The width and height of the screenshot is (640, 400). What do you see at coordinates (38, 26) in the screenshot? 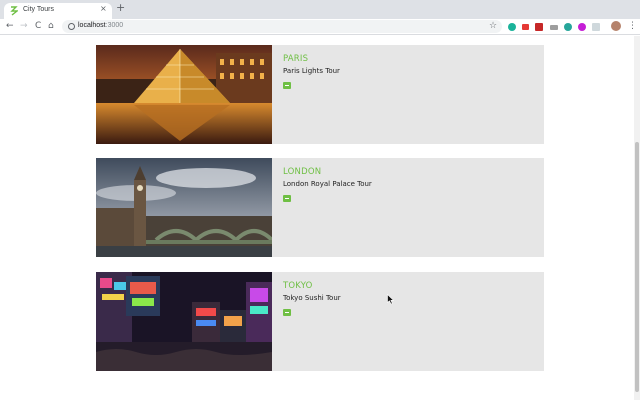
I see `reload-button: C` at bounding box center [38, 26].